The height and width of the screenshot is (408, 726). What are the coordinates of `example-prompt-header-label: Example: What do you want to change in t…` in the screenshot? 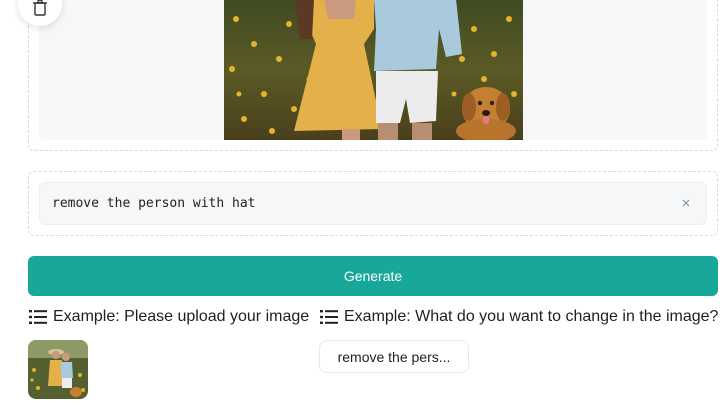 It's located at (531, 316).